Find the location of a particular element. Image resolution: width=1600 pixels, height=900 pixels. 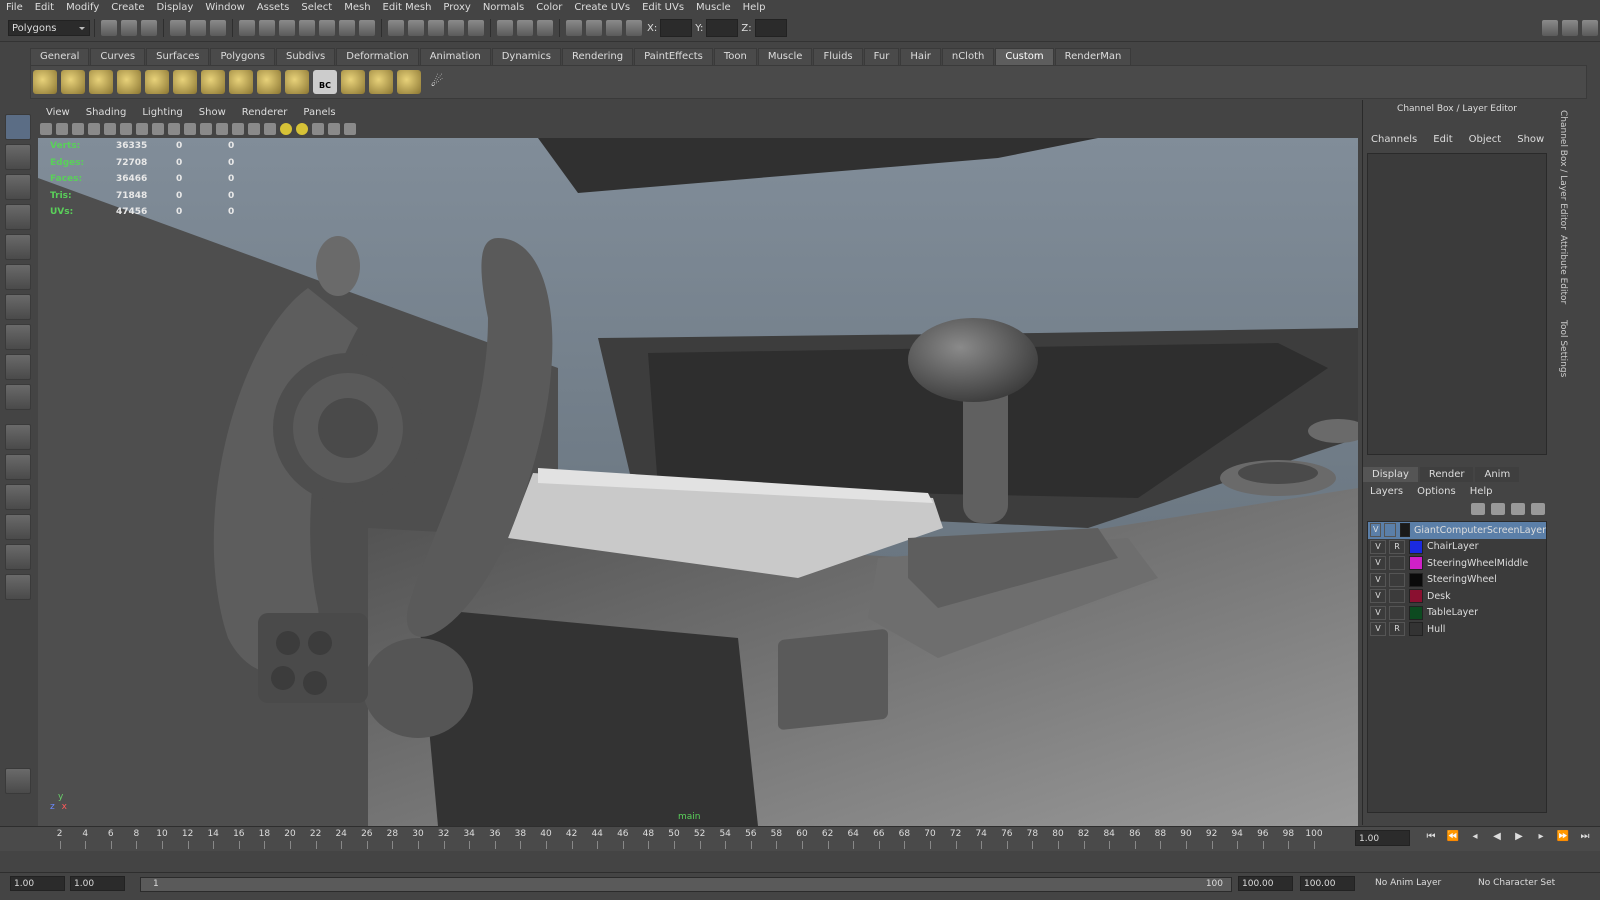

layer-tab-anim: Anim is located at coordinates (1497, 474).